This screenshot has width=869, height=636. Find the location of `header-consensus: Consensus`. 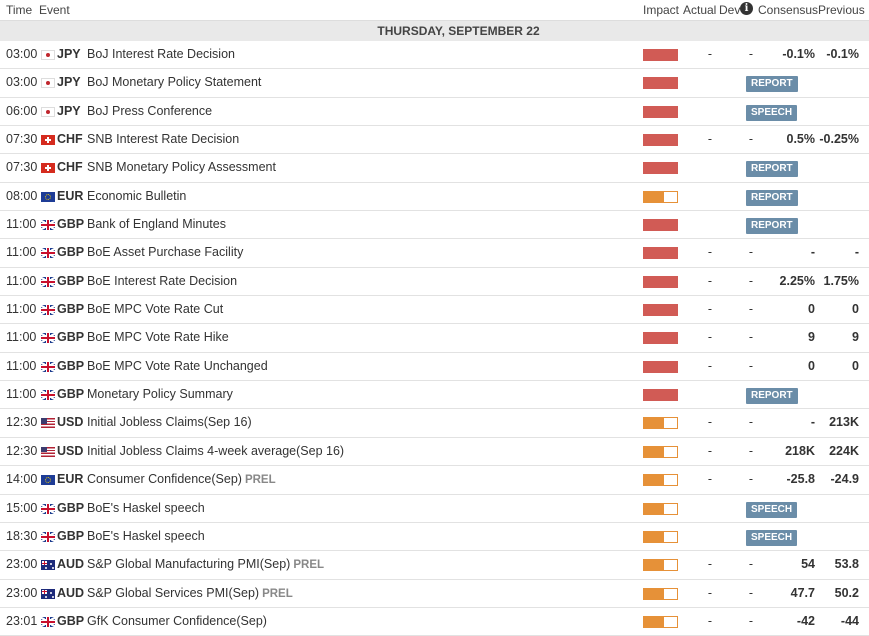

header-consensus: Consensus is located at coordinates (788, 10).